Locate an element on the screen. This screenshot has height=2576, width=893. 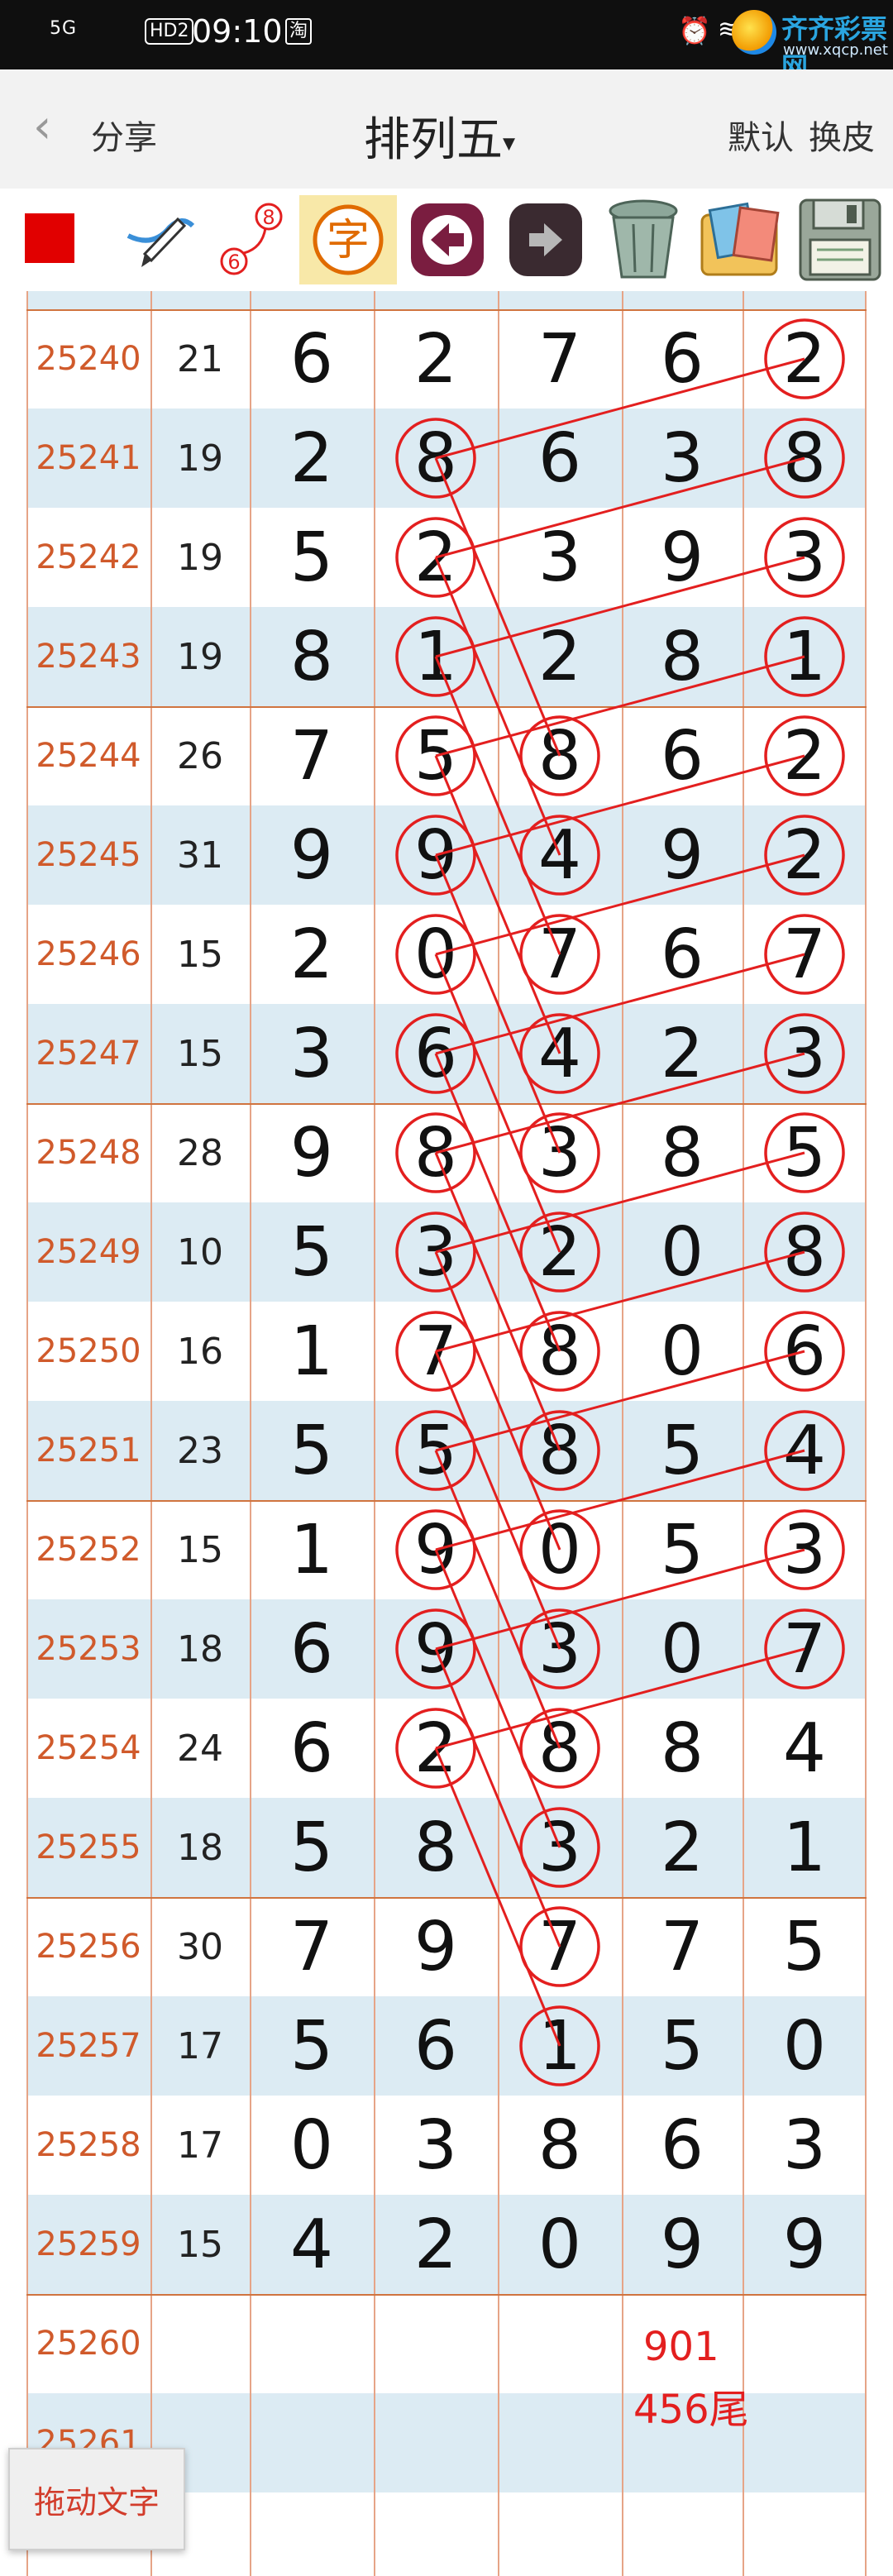
app-notification-icon: 淘 is located at coordinates (299, 31).